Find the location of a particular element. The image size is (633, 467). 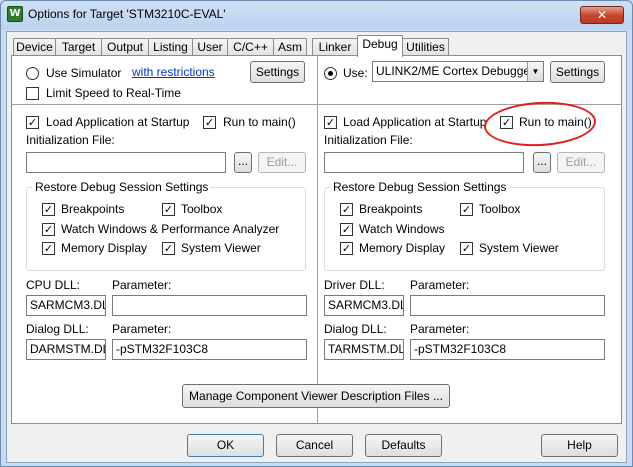

tab-utilities: Utilities is located at coordinates (425, 47).